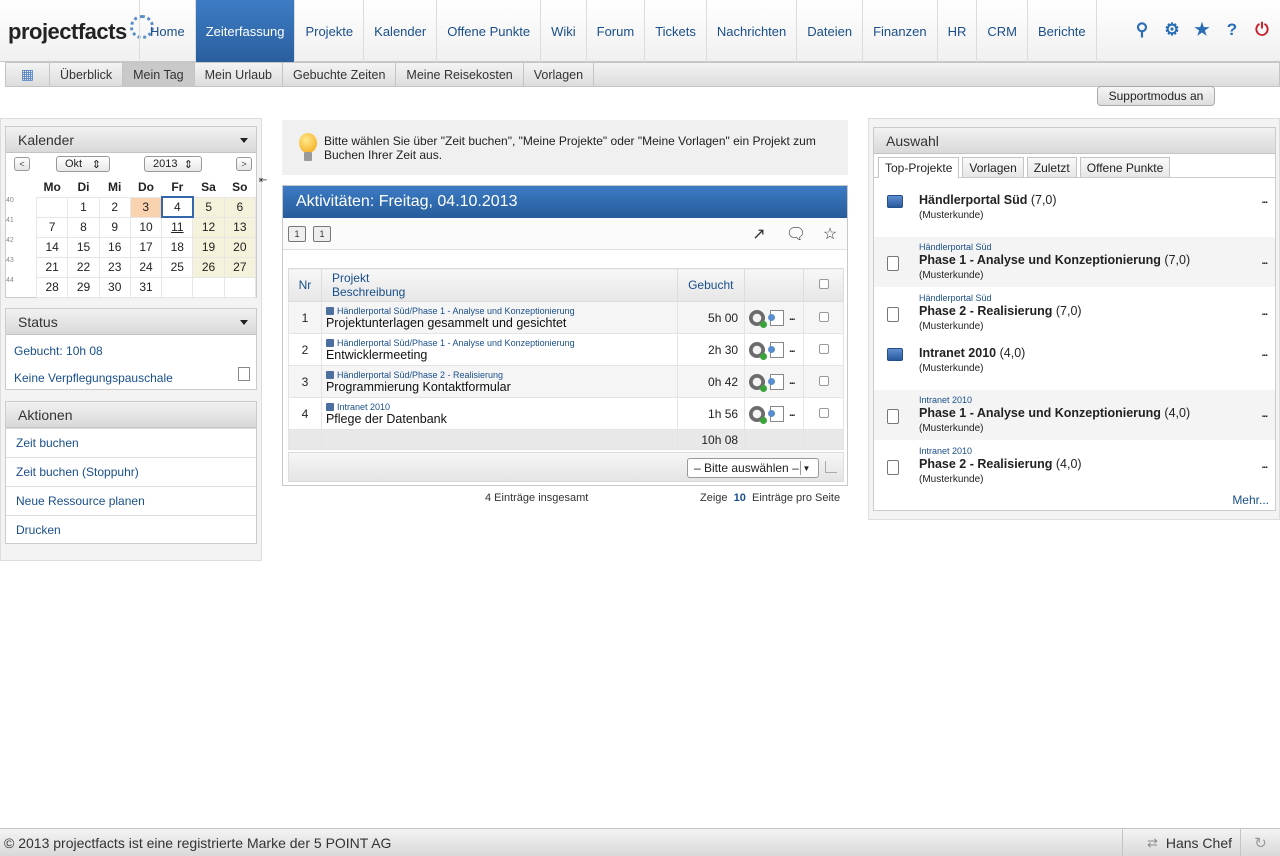  Describe the element at coordinates (823, 285) in the screenshot. I see `select-all-checkbox` at that location.